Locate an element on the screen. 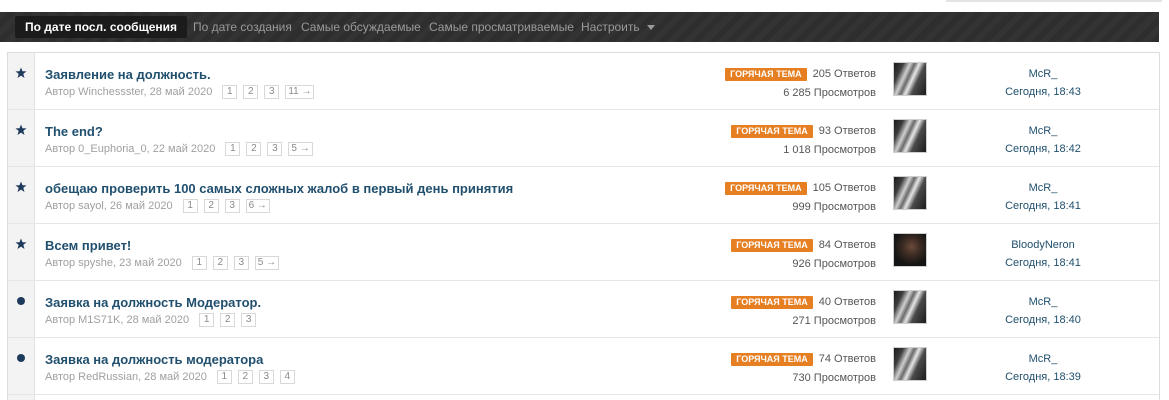 The width and height of the screenshot is (1169, 400). topic-stats: ГОРЯЧАЯ ТЕМА 74 Ответов 730 Просмотров is located at coordinates (803, 368).